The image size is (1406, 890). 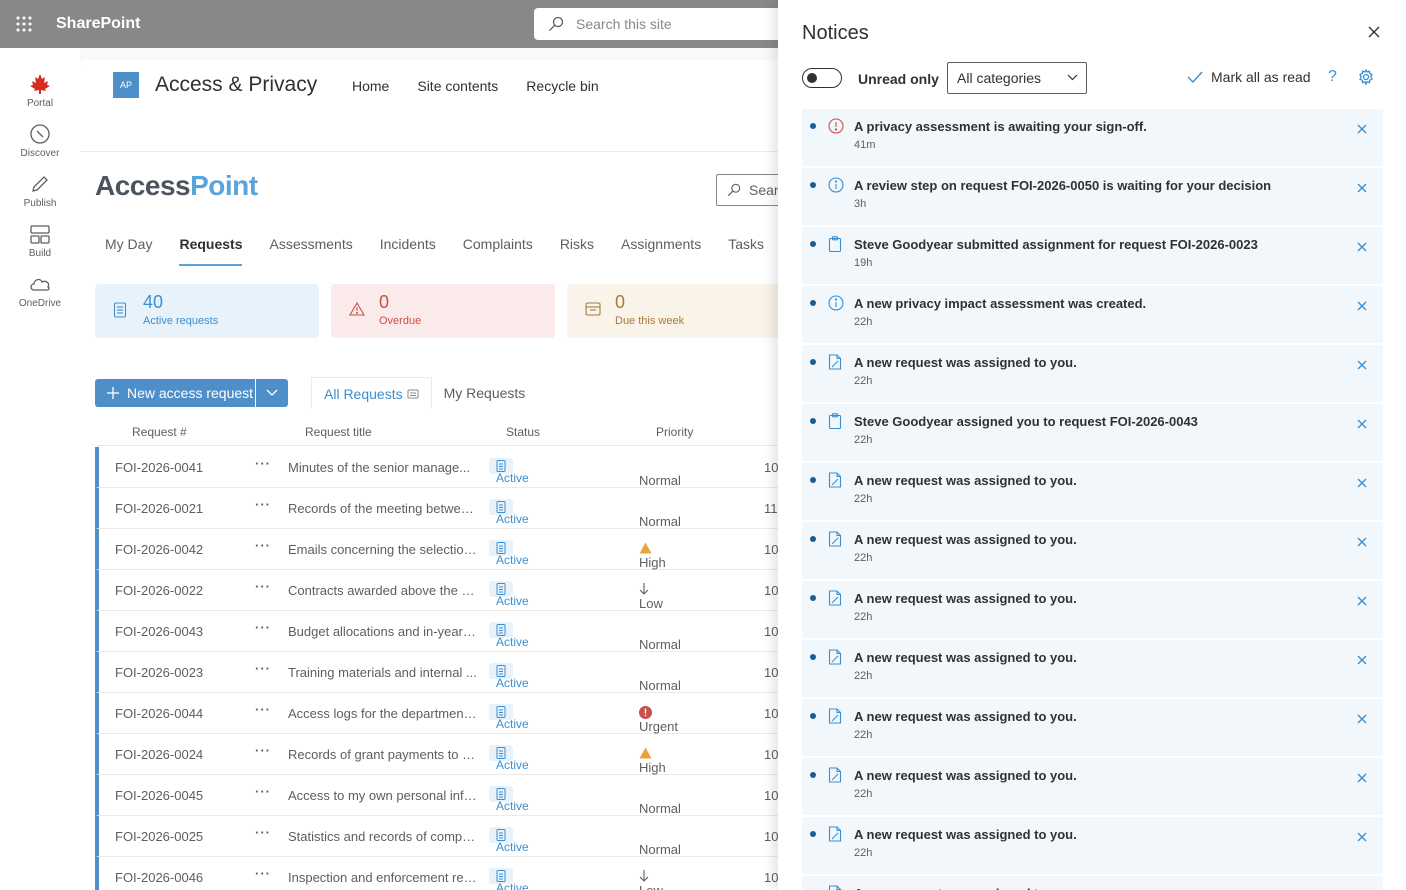 I want to click on mark-all-read-button: Mark all as read, so click(x=1249, y=77).